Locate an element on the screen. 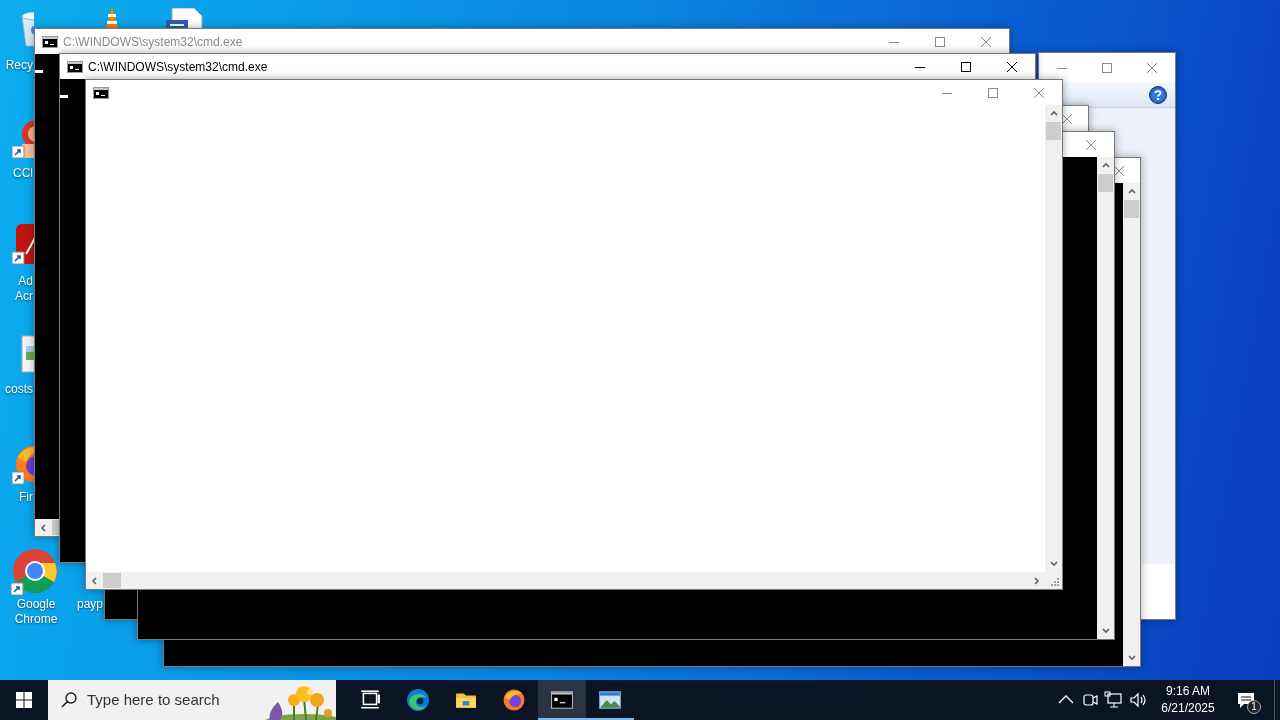 This screenshot has width=1280, height=720. search-field: Type here to search is located at coordinates (192, 700).